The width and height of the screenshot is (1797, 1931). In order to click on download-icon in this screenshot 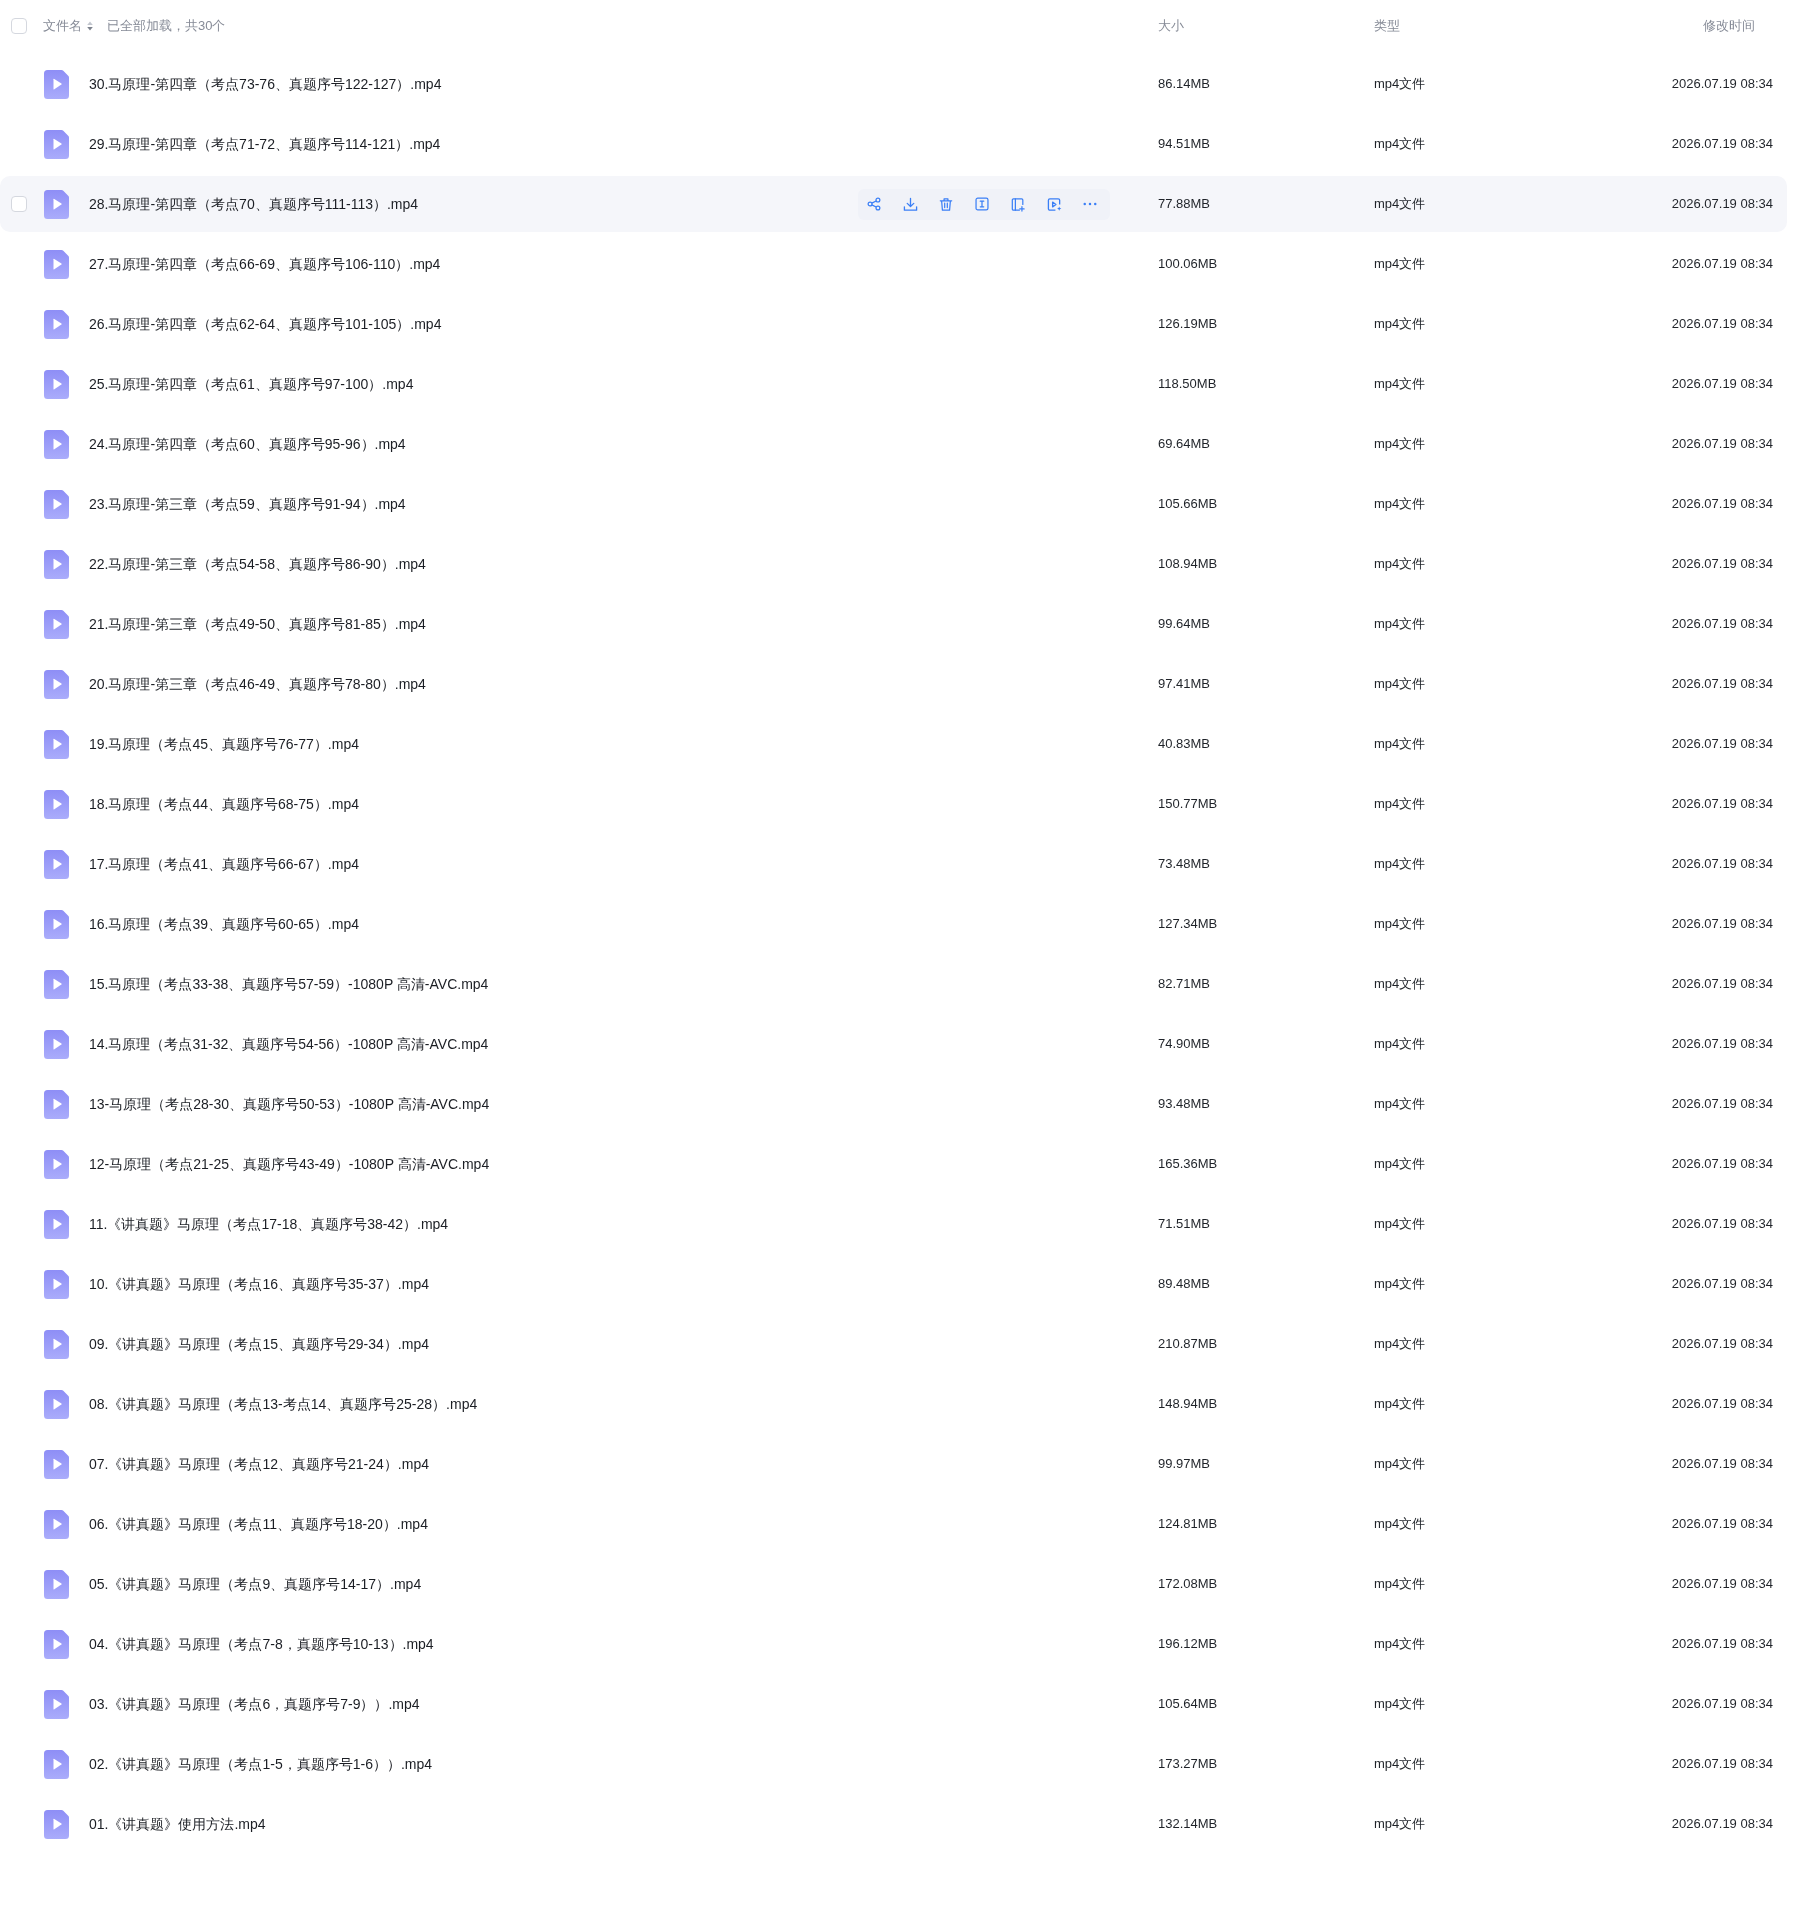, I will do `click(910, 204)`.